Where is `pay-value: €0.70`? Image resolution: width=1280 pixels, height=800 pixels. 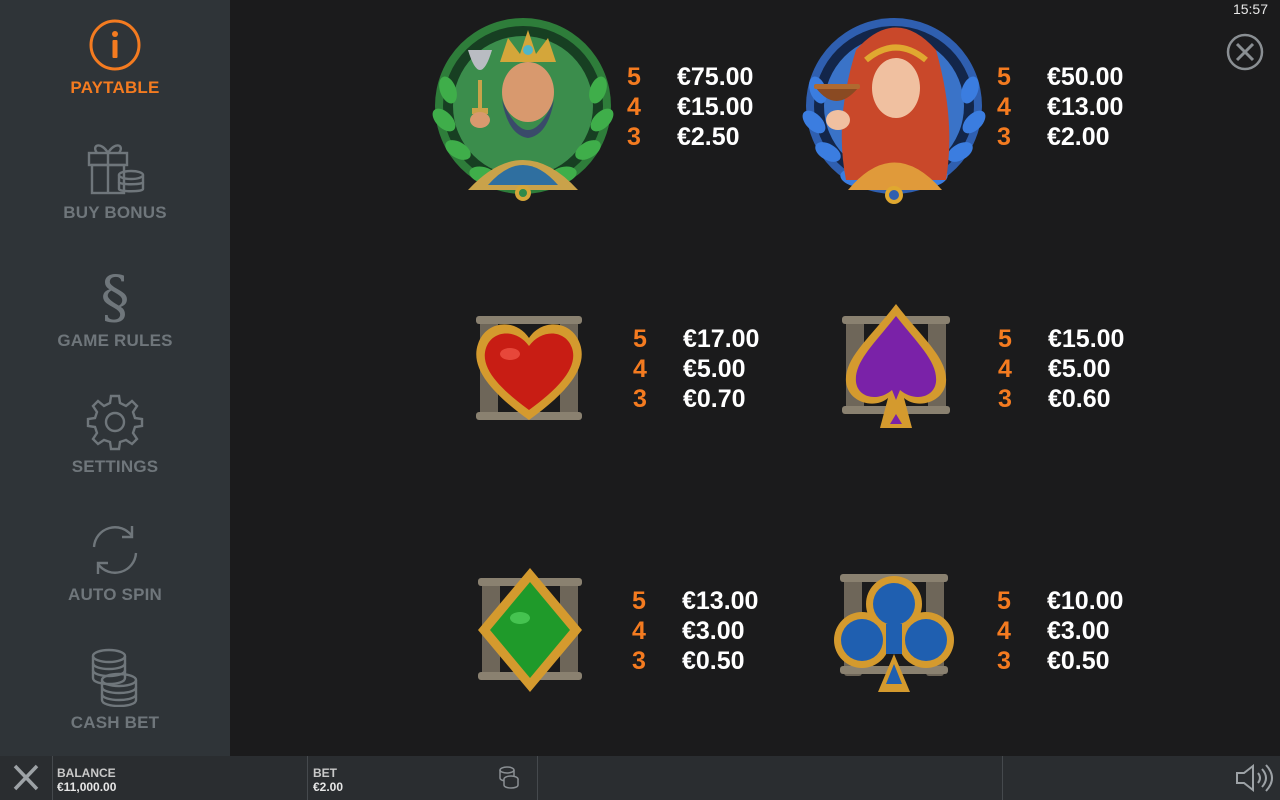
pay-value: €0.70 is located at coordinates (714, 399).